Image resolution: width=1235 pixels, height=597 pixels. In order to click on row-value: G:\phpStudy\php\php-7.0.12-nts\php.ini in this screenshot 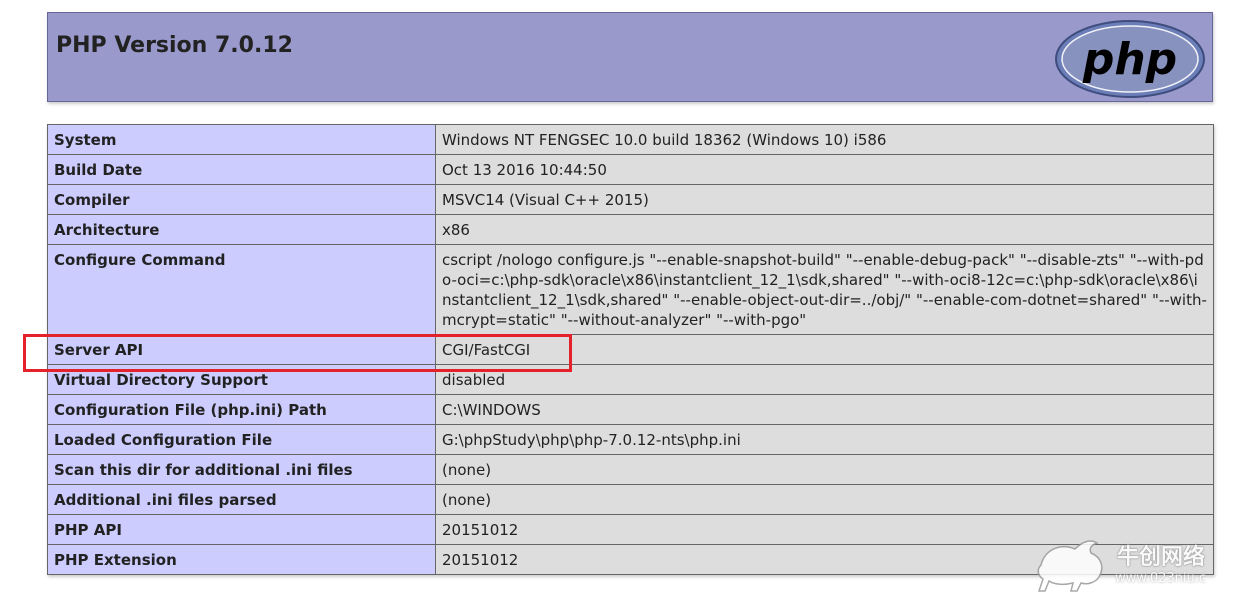, I will do `click(824, 439)`.